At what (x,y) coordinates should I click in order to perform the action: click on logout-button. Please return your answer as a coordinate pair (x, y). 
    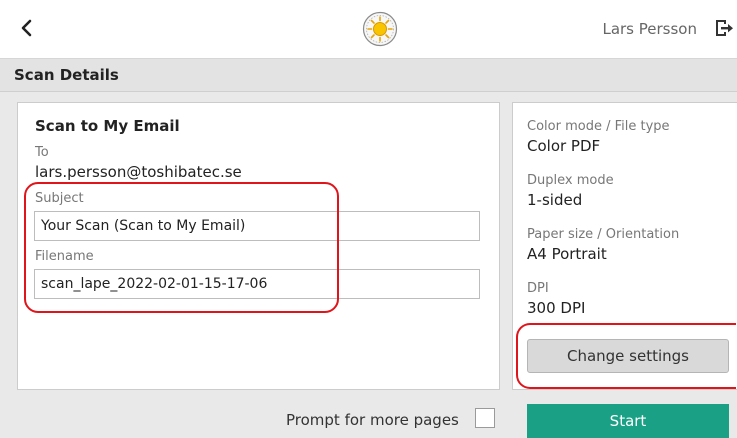
    Looking at the image, I should click on (723, 28).